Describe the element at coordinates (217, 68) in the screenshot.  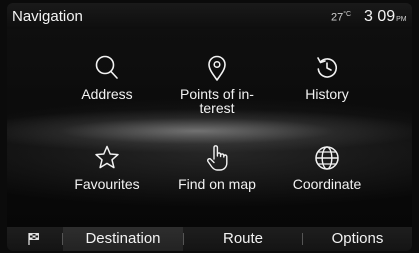
I see `location-pin-icon` at that location.